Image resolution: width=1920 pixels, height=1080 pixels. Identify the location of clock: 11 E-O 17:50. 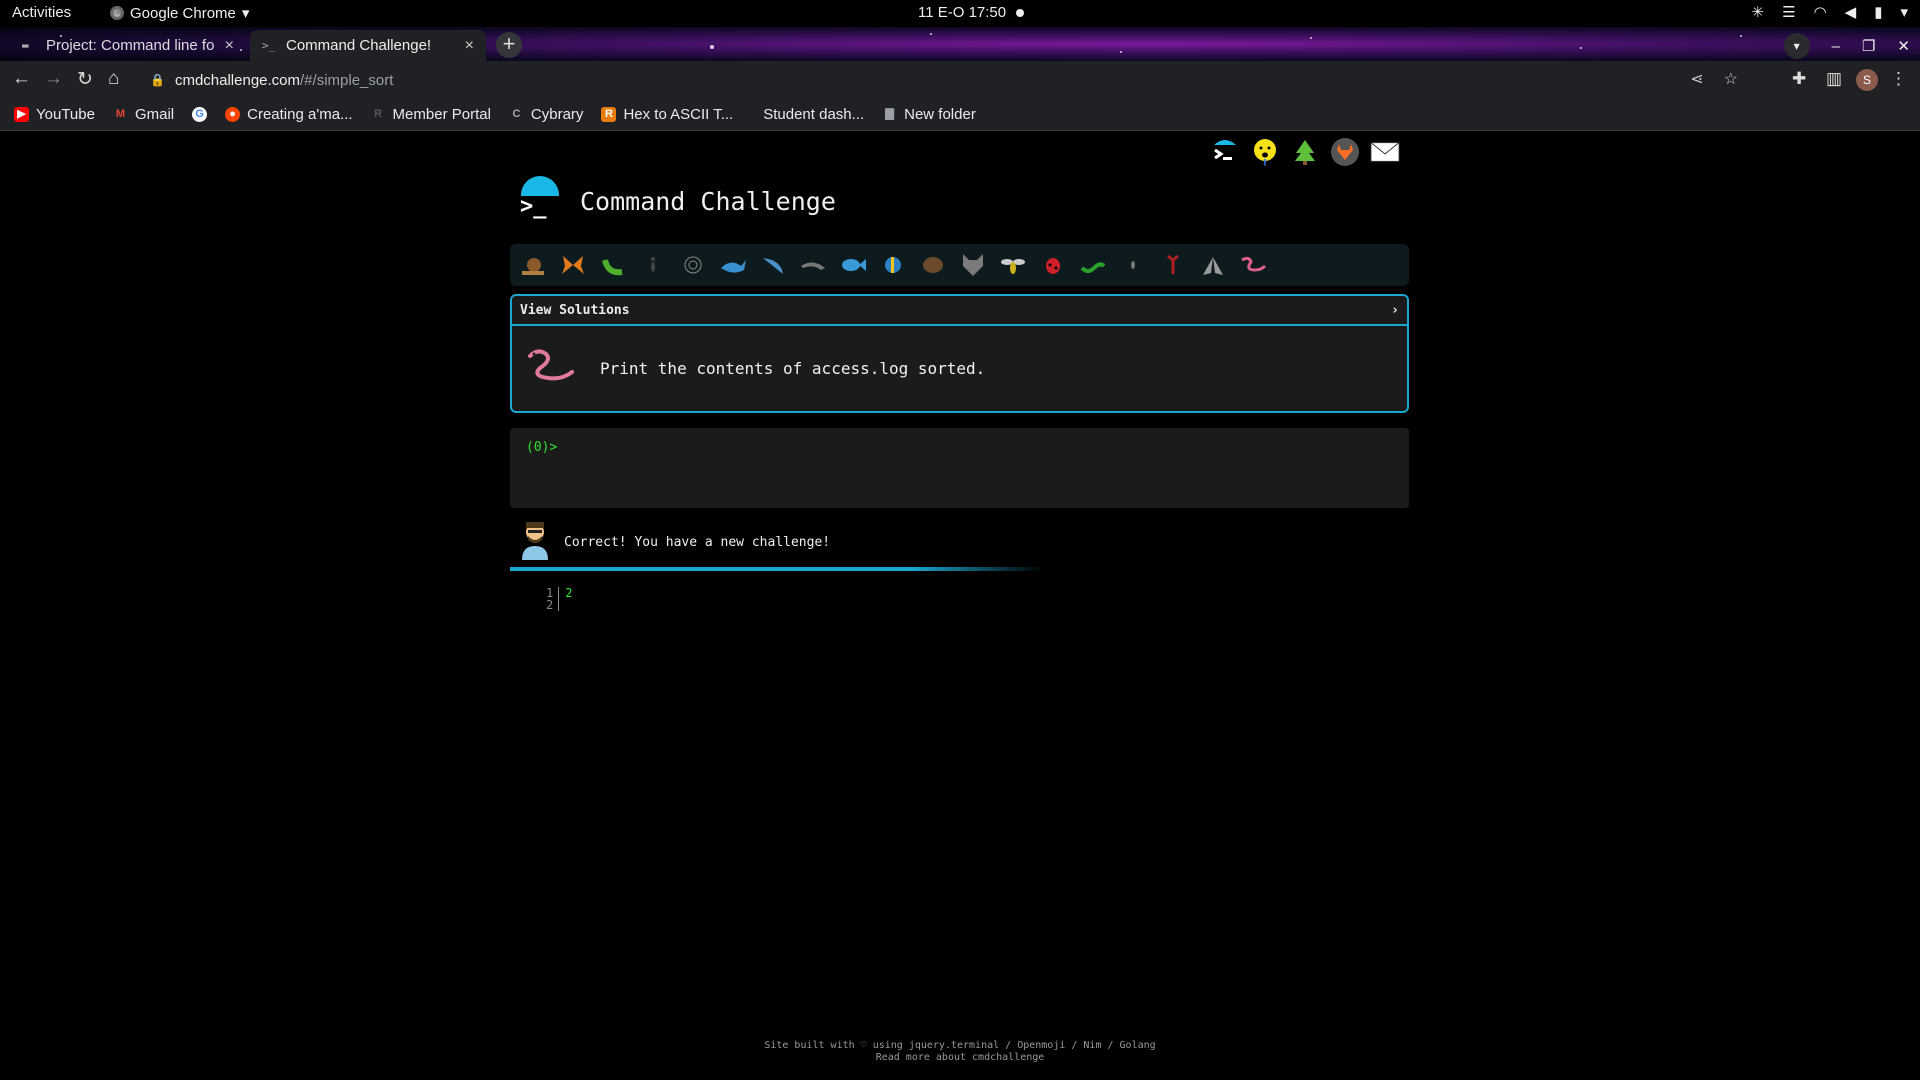
(962, 12).